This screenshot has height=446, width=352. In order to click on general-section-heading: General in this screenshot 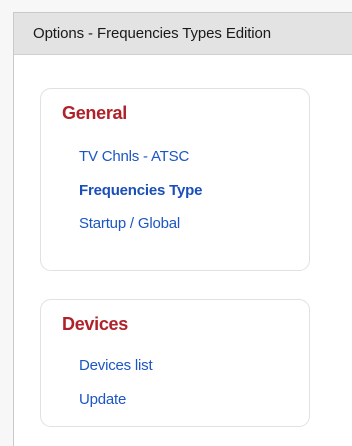, I will do `click(94, 113)`.